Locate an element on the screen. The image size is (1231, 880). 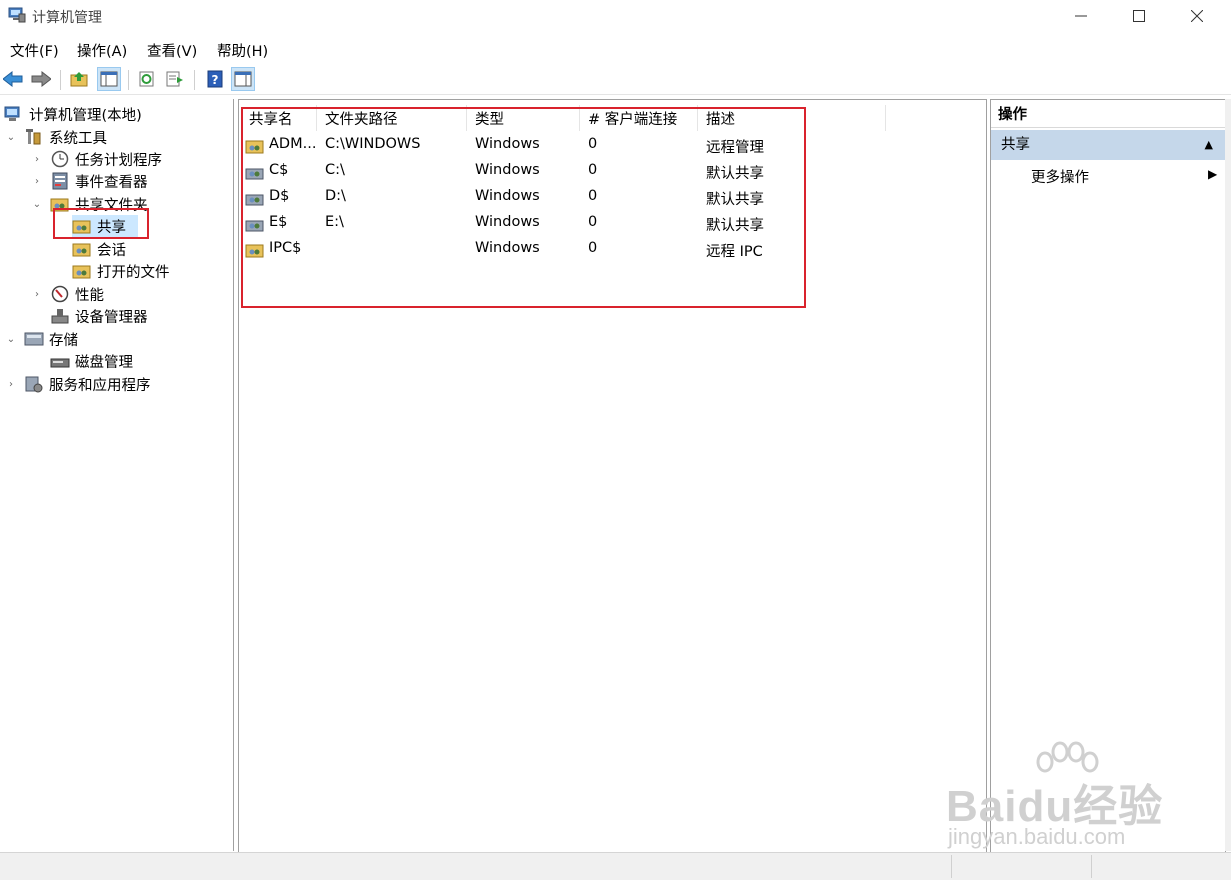
tree-item-disk-management: 磁盘管理 is located at coordinates (91, 361).